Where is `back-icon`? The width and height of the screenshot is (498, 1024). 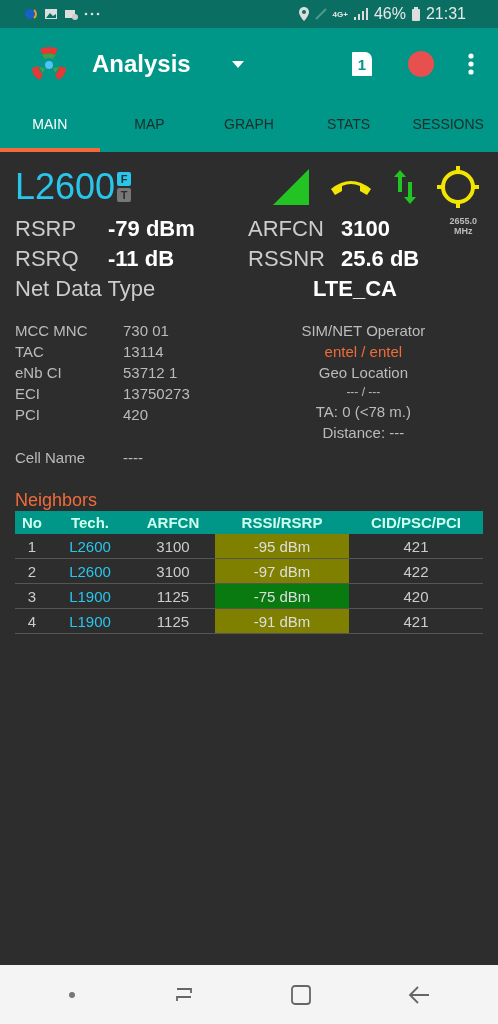
back-icon is located at coordinates (418, 994).